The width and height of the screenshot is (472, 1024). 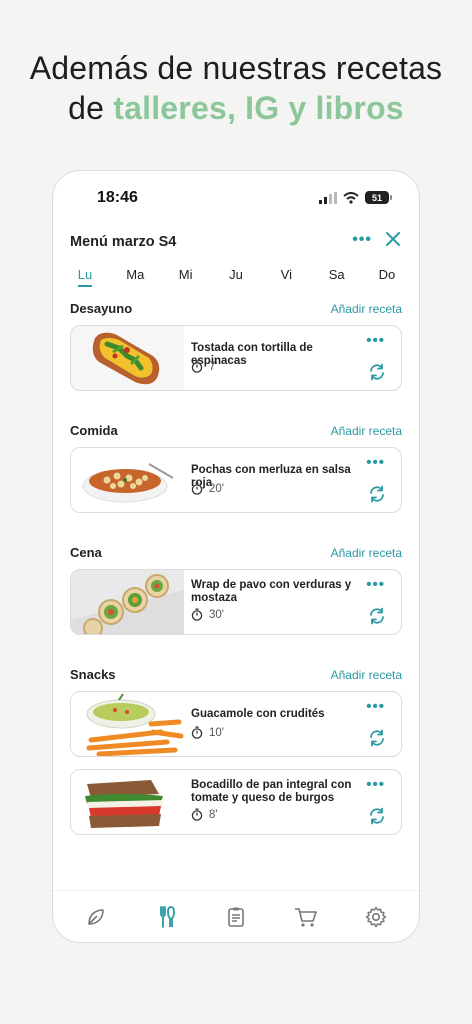 I want to click on section-title: Cena, so click(x=86, y=552).